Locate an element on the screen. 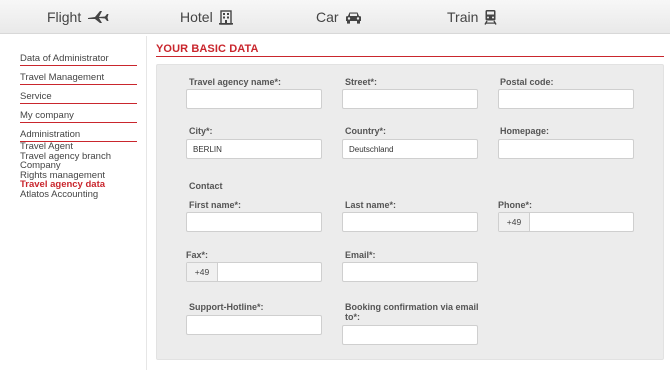 The width and height of the screenshot is (670, 370). sidebar-divider is located at coordinates (146, 203).